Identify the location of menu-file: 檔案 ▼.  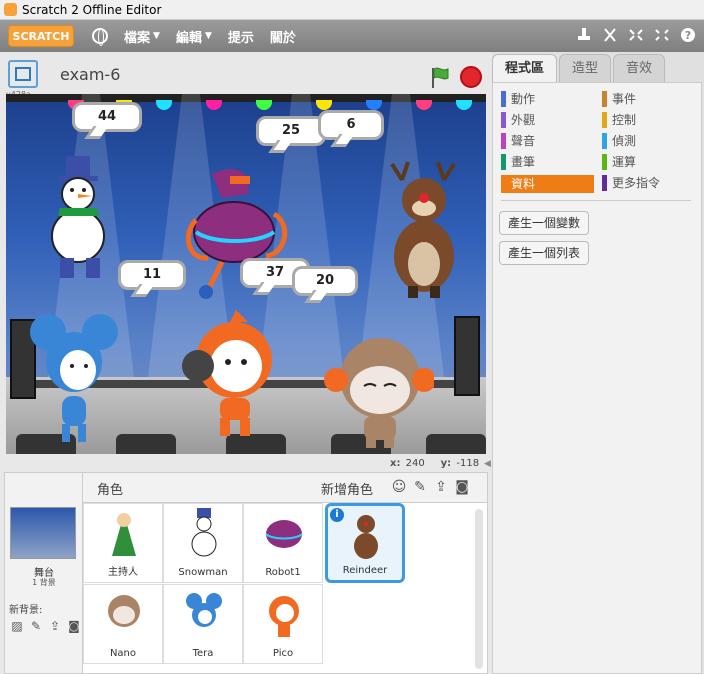
(142, 36).